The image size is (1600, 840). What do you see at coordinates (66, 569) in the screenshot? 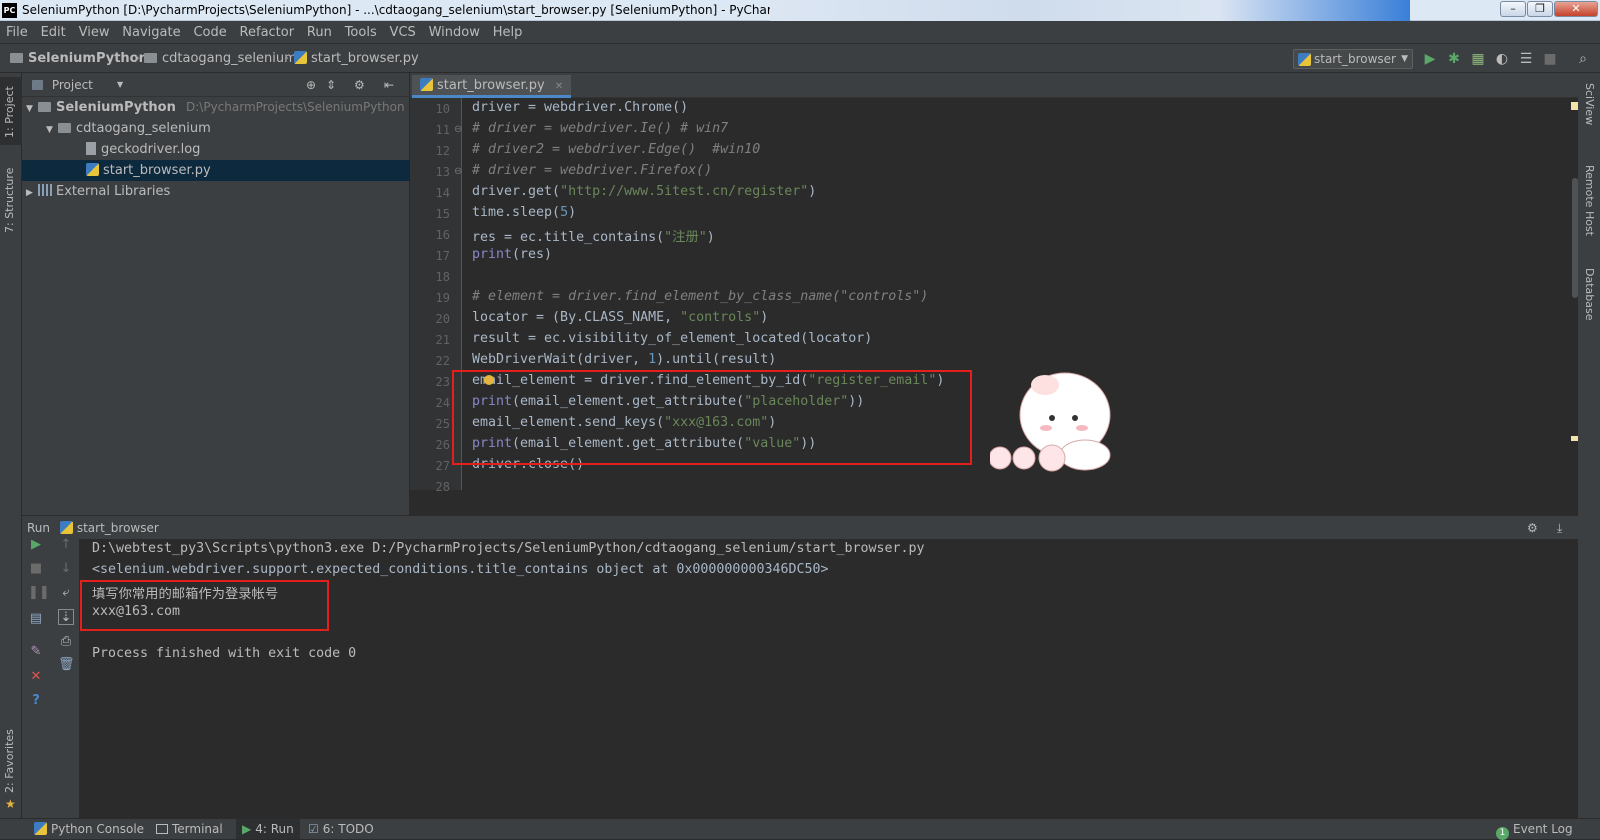
I see `scroll-down-icon: ↓` at bounding box center [66, 569].